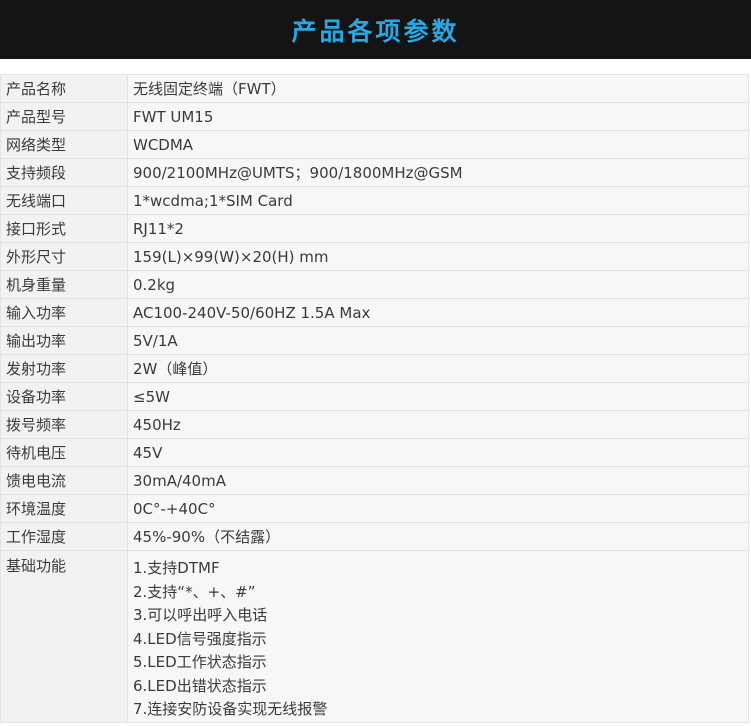  What do you see at coordinates (64, 200) in the screenshot?
I see `spec-label: 无线端口` at bounding box center [64, 200].